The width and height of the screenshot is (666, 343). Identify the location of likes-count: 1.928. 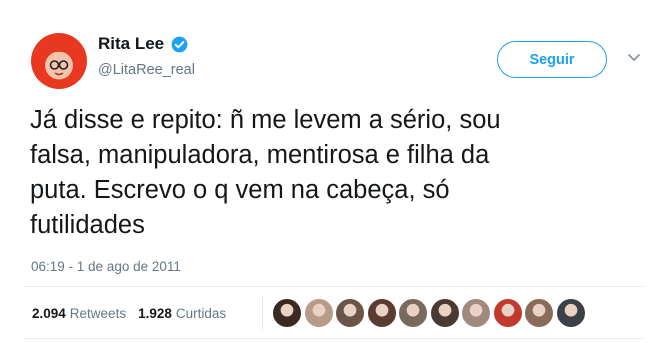
(155, 313).